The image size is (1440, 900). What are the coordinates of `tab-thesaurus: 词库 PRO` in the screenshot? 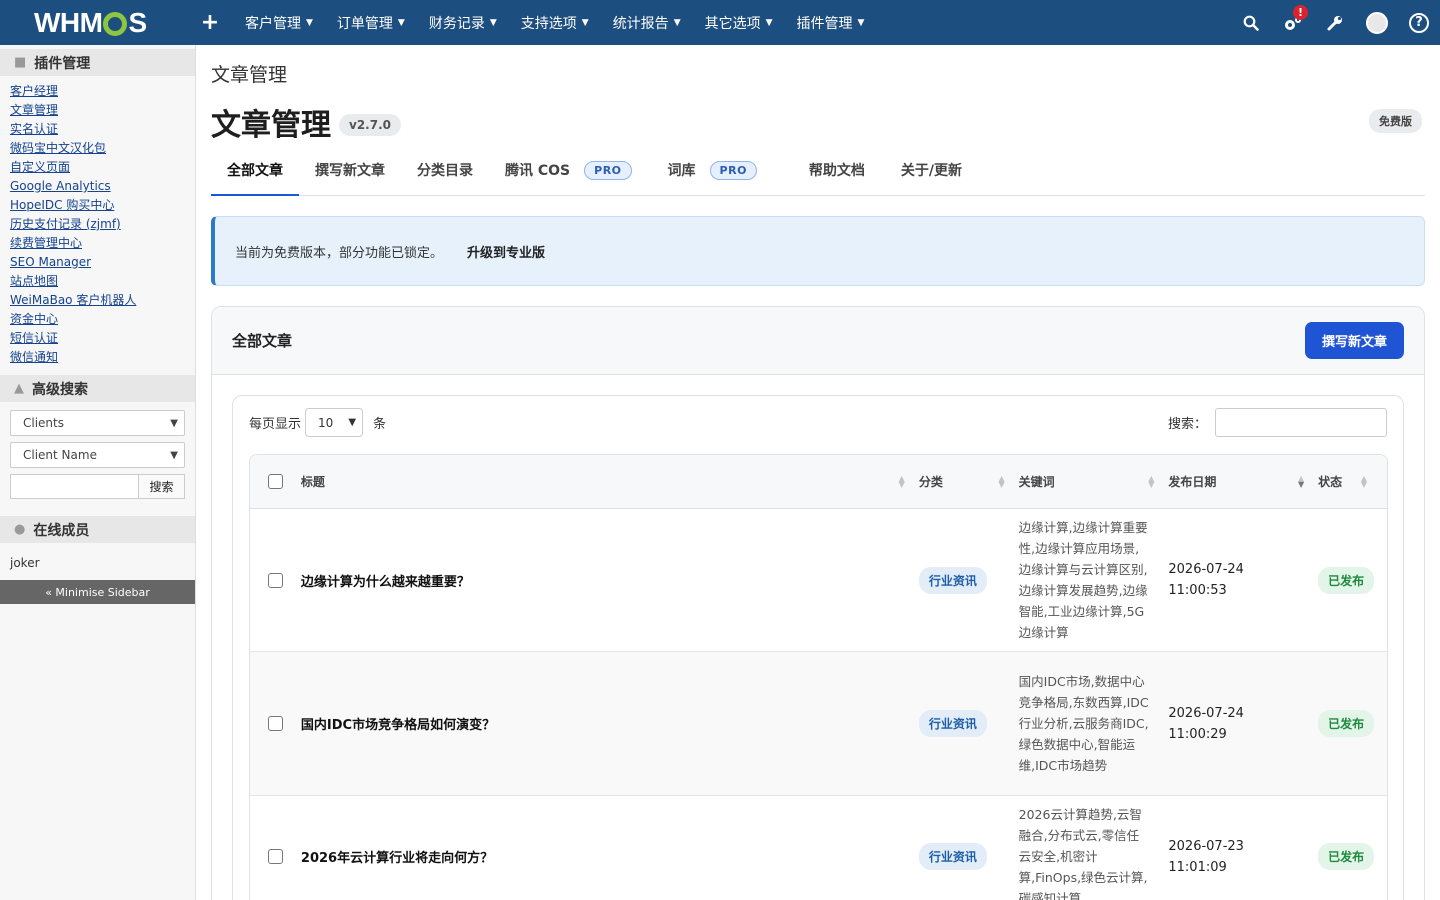 It's located at (710, 170).